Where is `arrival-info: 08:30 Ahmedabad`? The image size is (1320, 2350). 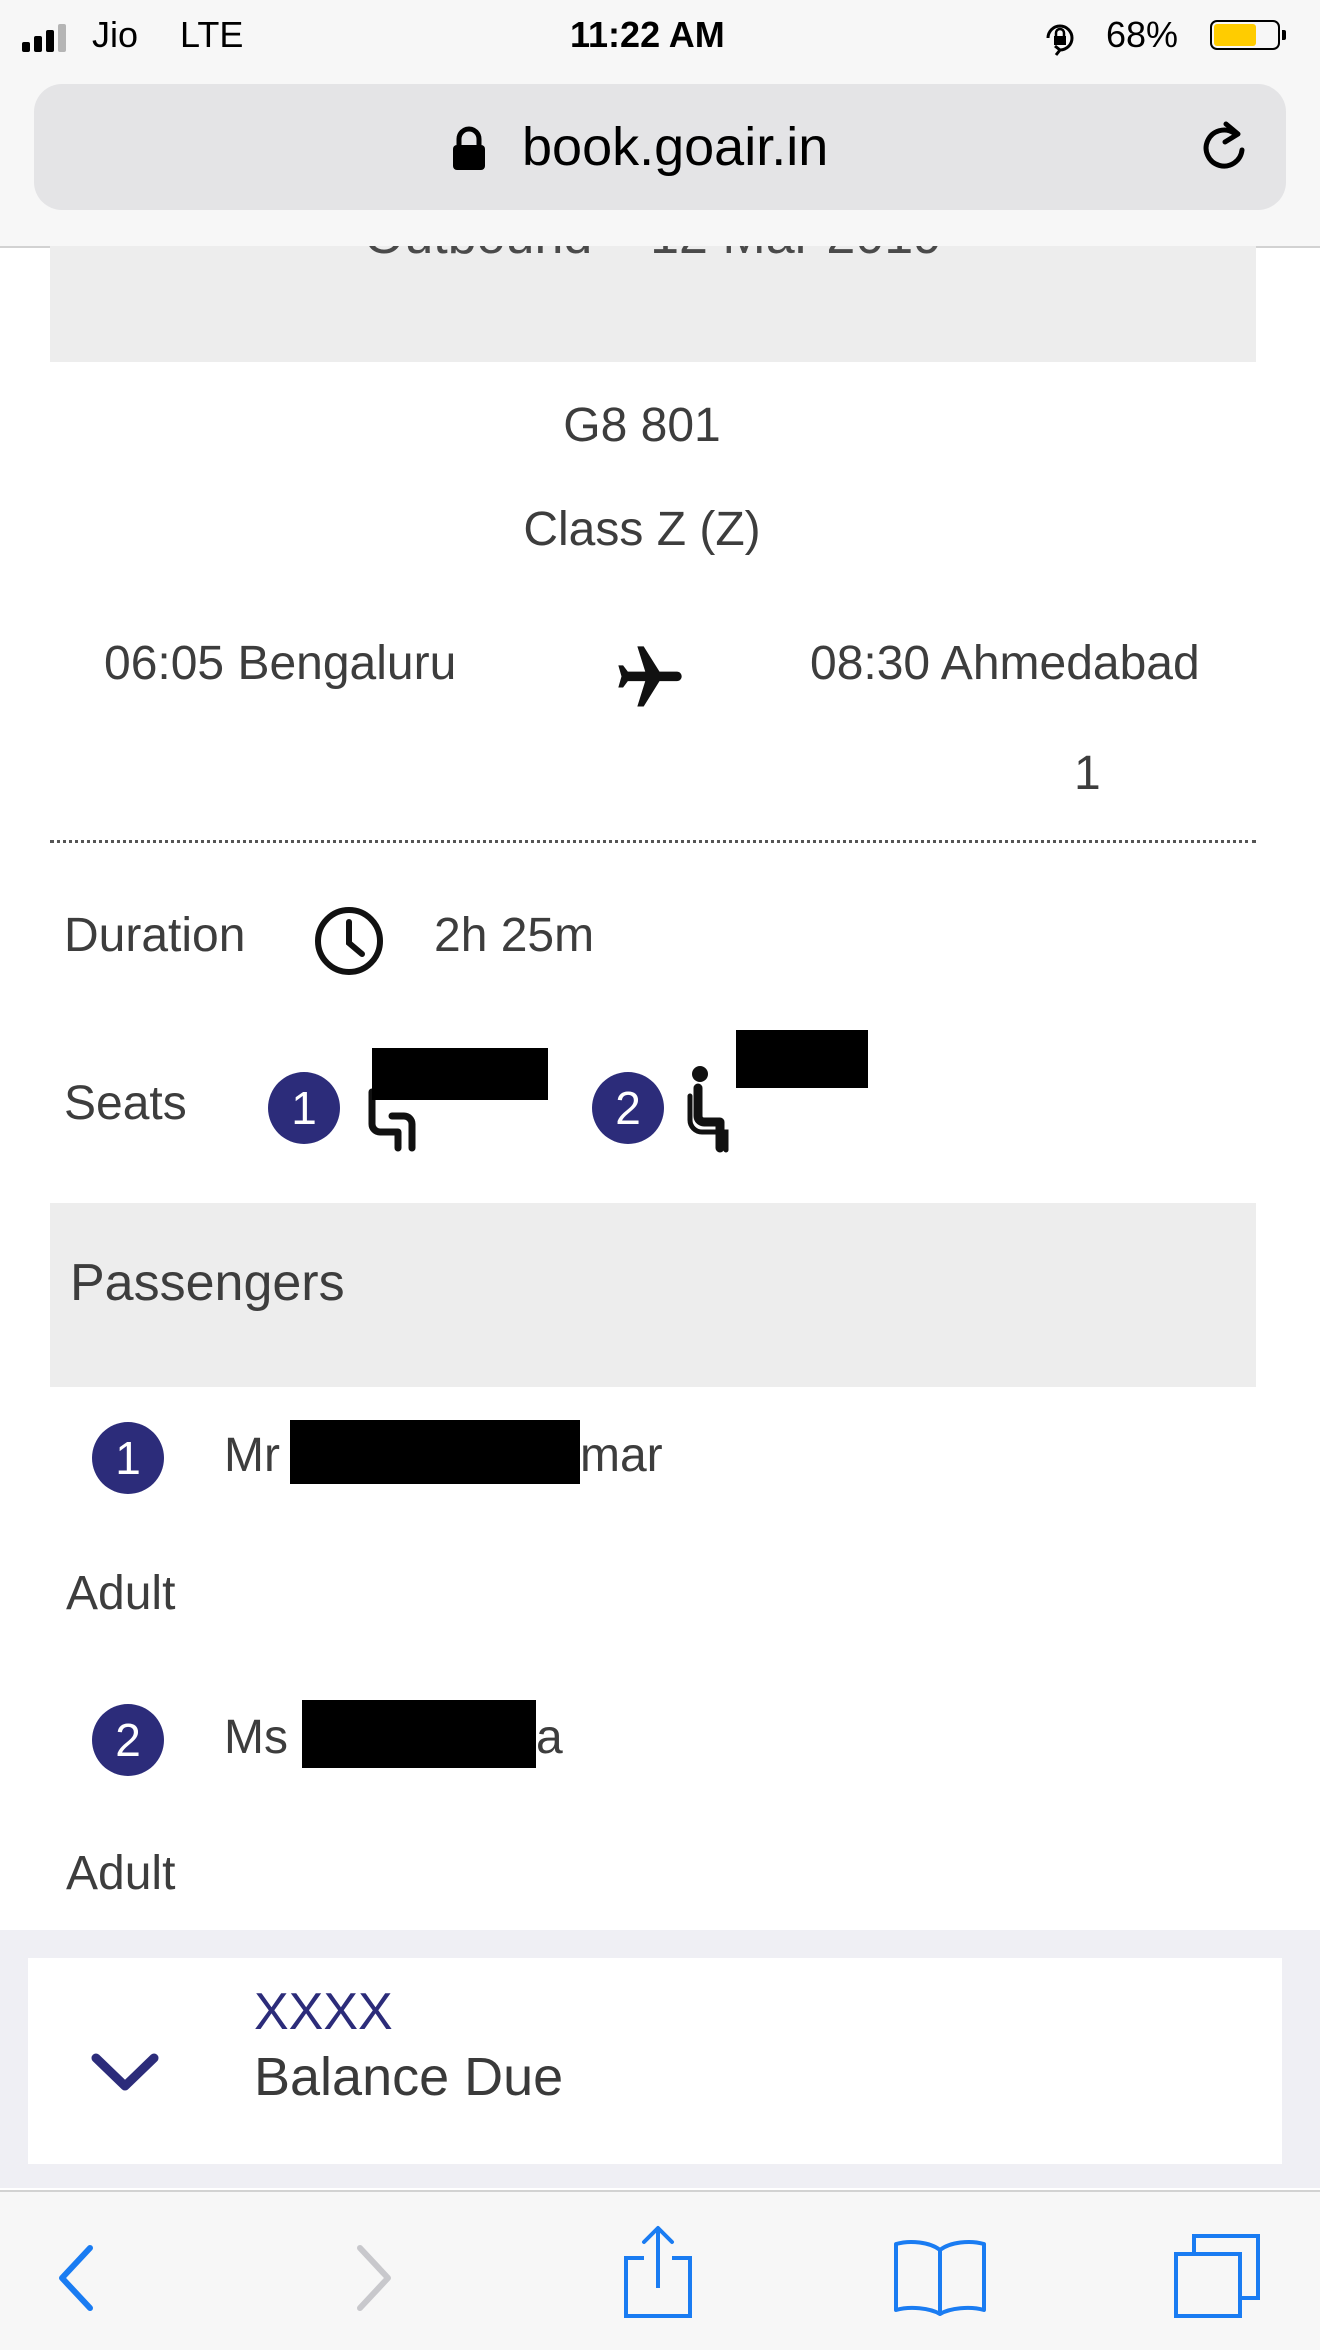 arrival-info: 08:30 Ahmedabad is located at coordinates (1005, 663).